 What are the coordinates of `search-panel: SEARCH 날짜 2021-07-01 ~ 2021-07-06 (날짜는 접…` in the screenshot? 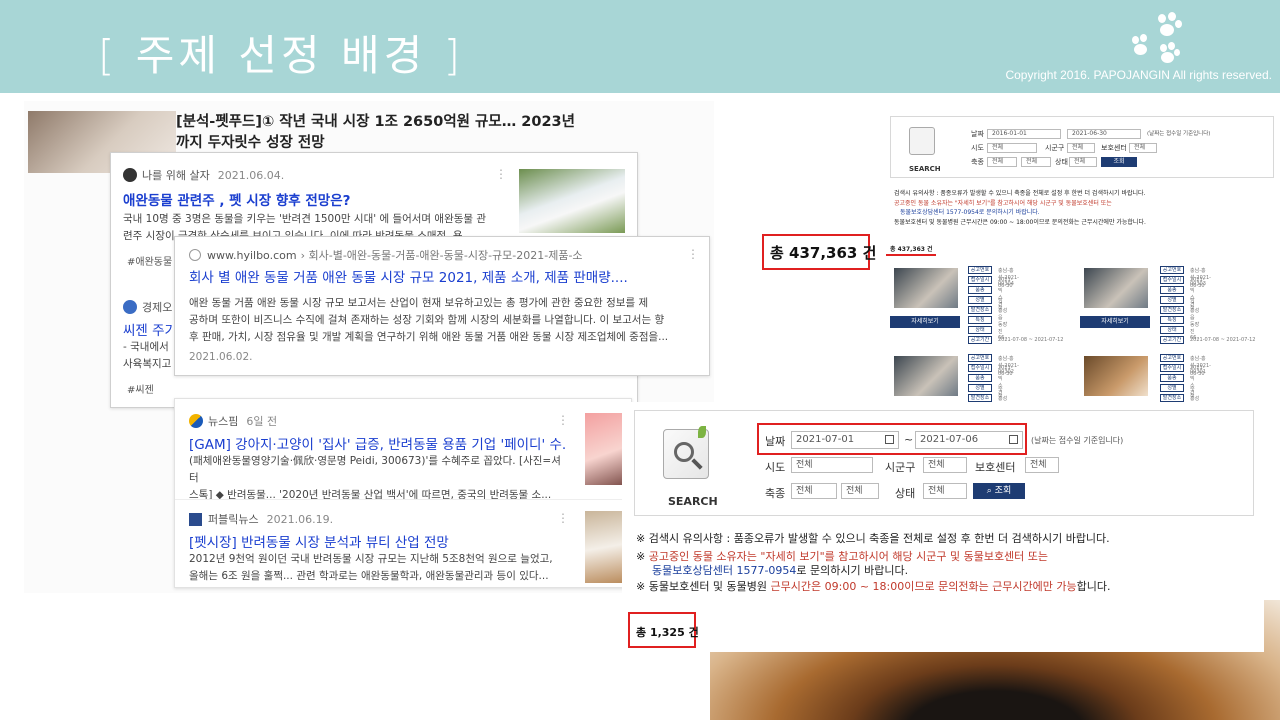 It's located at (944, 463).